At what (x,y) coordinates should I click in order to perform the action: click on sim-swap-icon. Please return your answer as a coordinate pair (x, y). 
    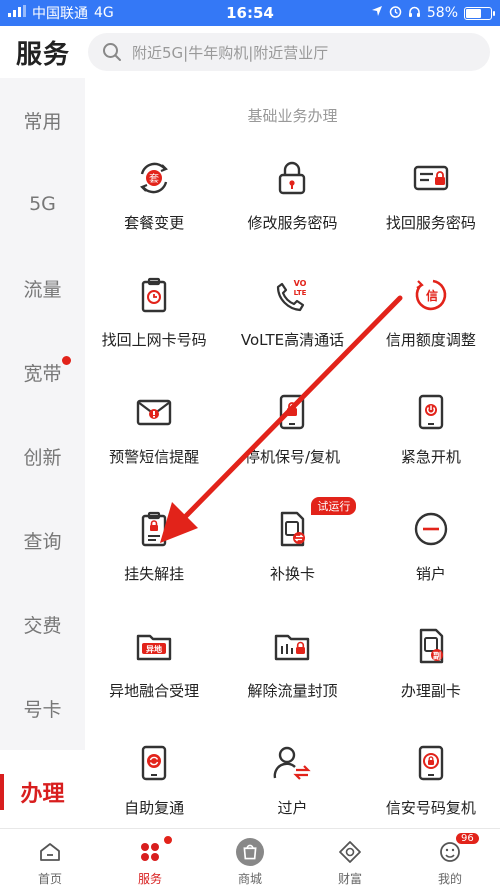
    Looking at the image, I should click on (293, 529).